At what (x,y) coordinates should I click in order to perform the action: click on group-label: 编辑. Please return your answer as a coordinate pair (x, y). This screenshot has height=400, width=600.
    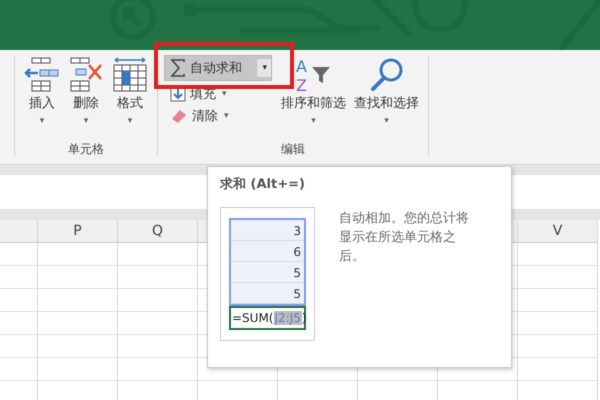
    Looking at the image, I should click on (293, 149).